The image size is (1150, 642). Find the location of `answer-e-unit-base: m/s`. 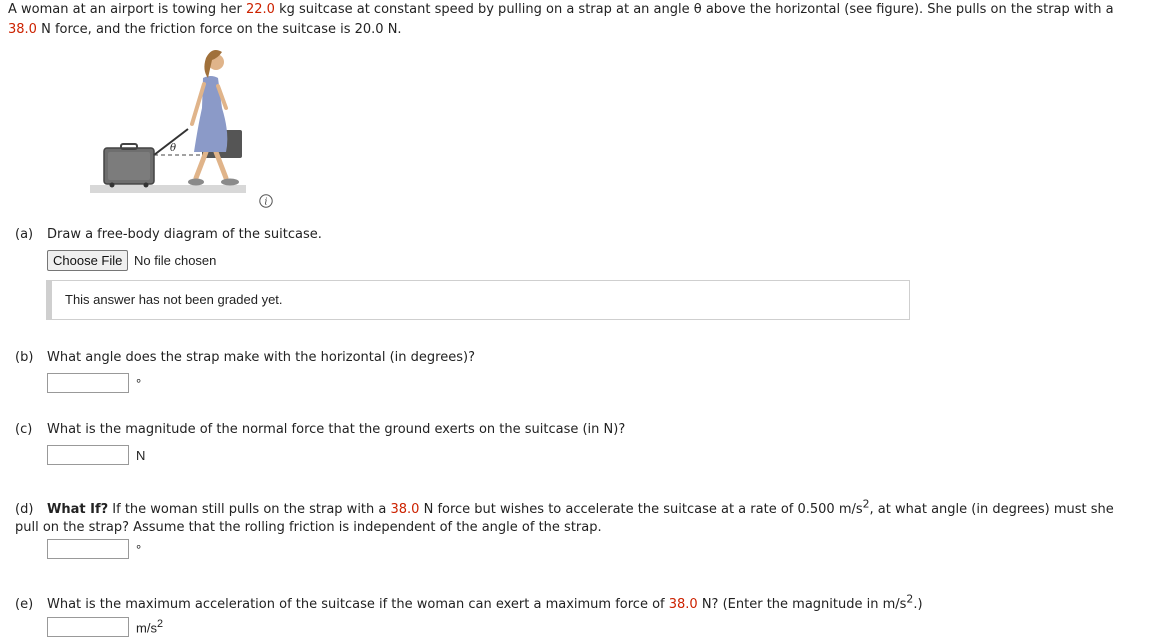

answer-e-unit-base: m/s is located at coordinates (146, 628).